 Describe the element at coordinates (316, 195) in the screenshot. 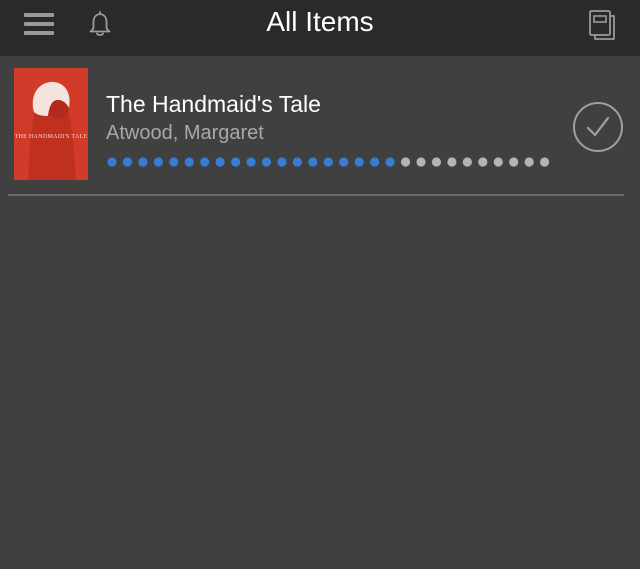

I see `list-divider` at that location.